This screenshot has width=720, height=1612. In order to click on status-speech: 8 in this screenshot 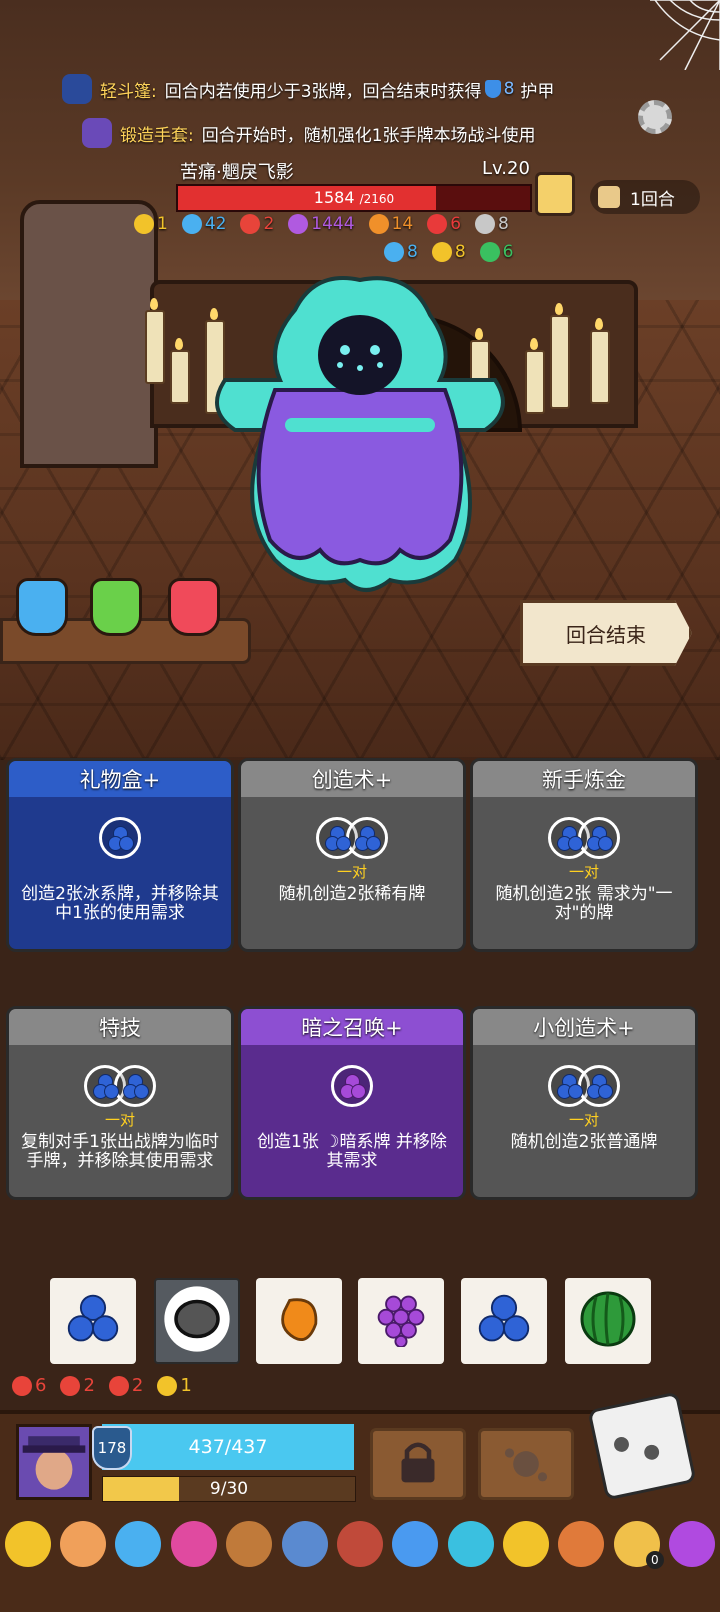, I will do `click(401, 252)`.